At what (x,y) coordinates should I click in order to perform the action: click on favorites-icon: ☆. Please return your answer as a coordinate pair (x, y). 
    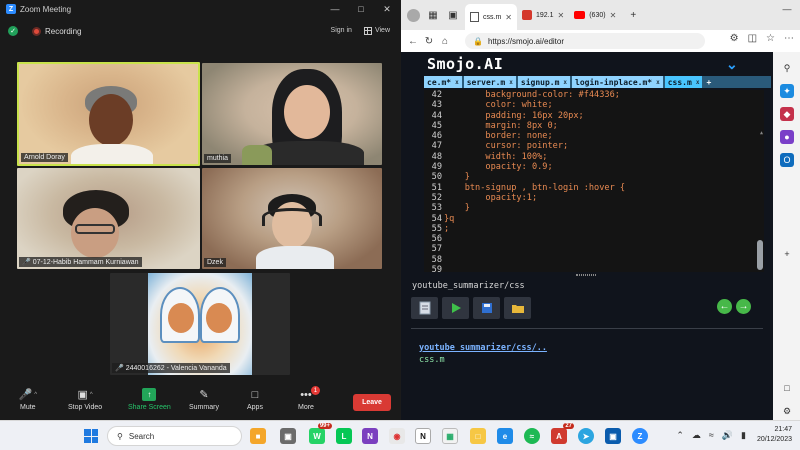
    Looking at the image, I should click on (770, 38).